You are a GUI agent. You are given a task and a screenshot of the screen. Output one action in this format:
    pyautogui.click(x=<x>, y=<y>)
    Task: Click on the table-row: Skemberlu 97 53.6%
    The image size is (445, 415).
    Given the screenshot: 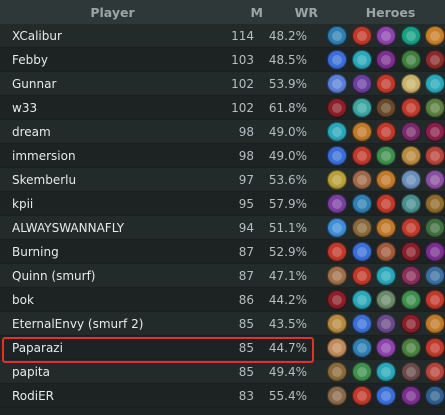 What is the action you would take?
    pyautogui.click(x=222, y=180)
    